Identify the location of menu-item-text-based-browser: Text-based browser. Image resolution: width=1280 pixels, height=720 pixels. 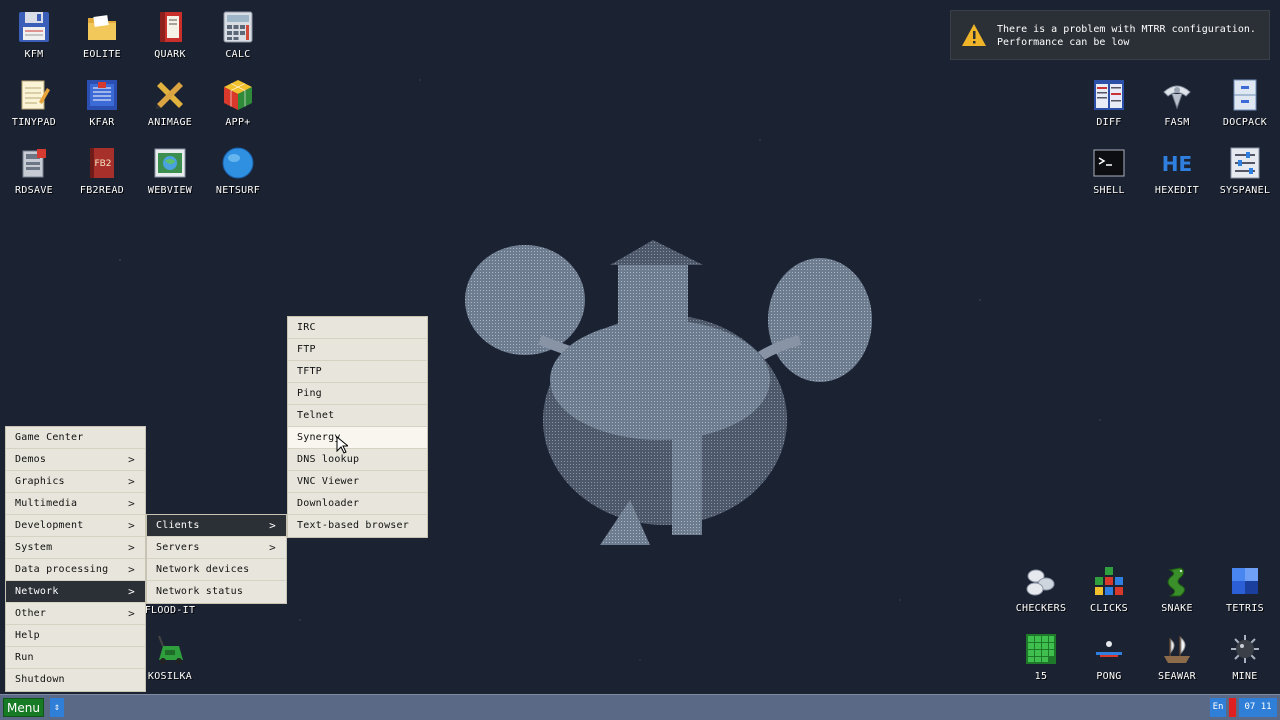
(357, 526).